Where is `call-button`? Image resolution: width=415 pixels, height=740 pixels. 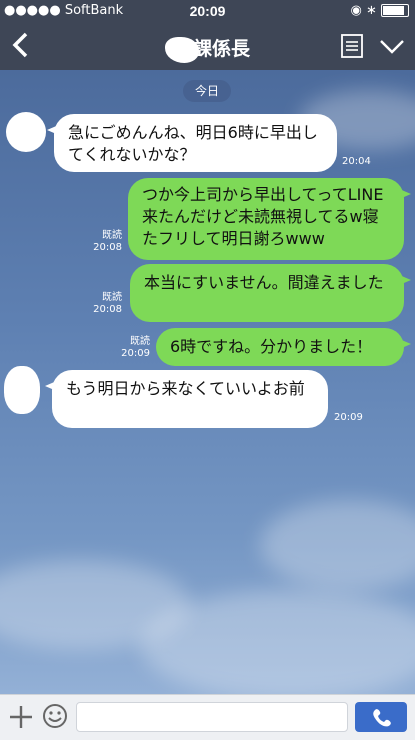 call-button is located at coordinates (381, 717).